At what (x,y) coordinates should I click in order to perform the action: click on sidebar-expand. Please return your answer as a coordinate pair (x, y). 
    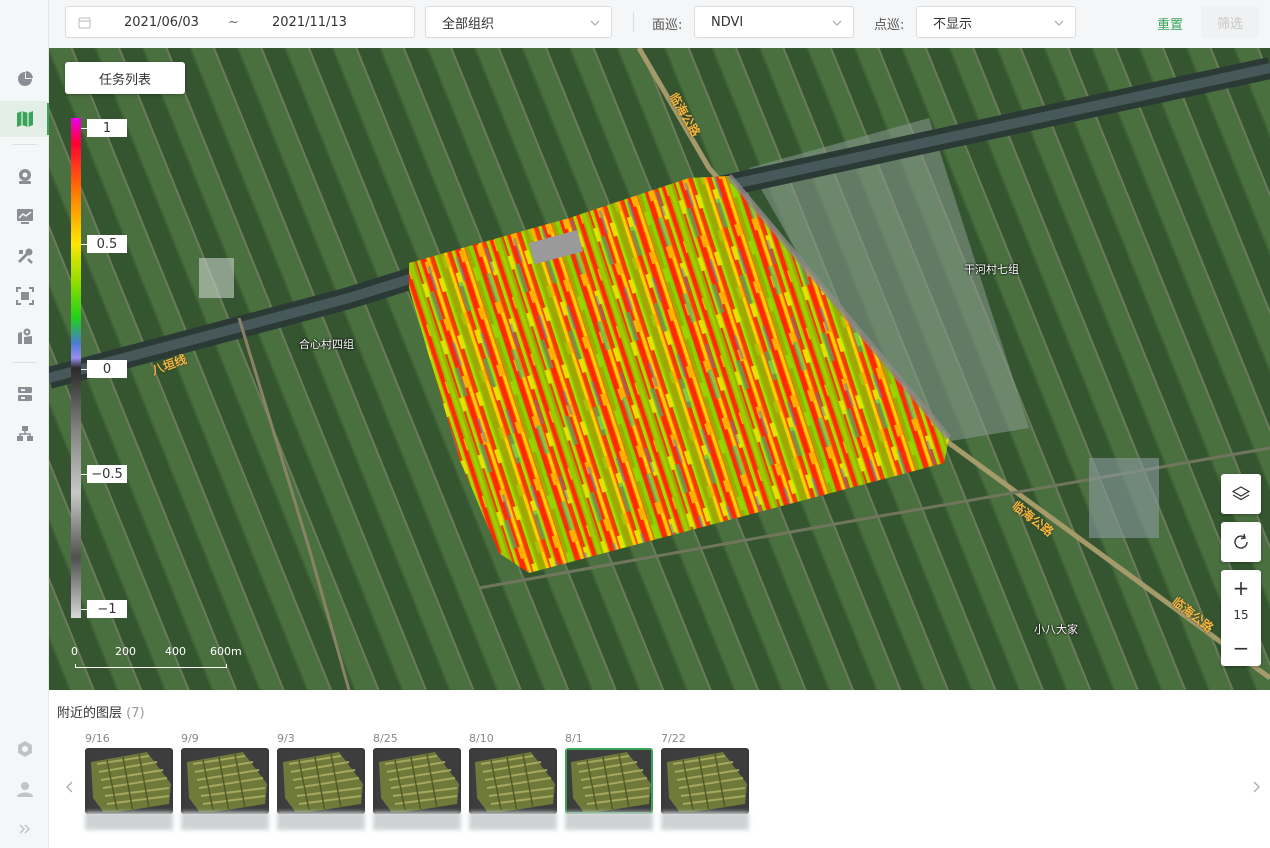
    Looking at the image, I should click on (24, 829).